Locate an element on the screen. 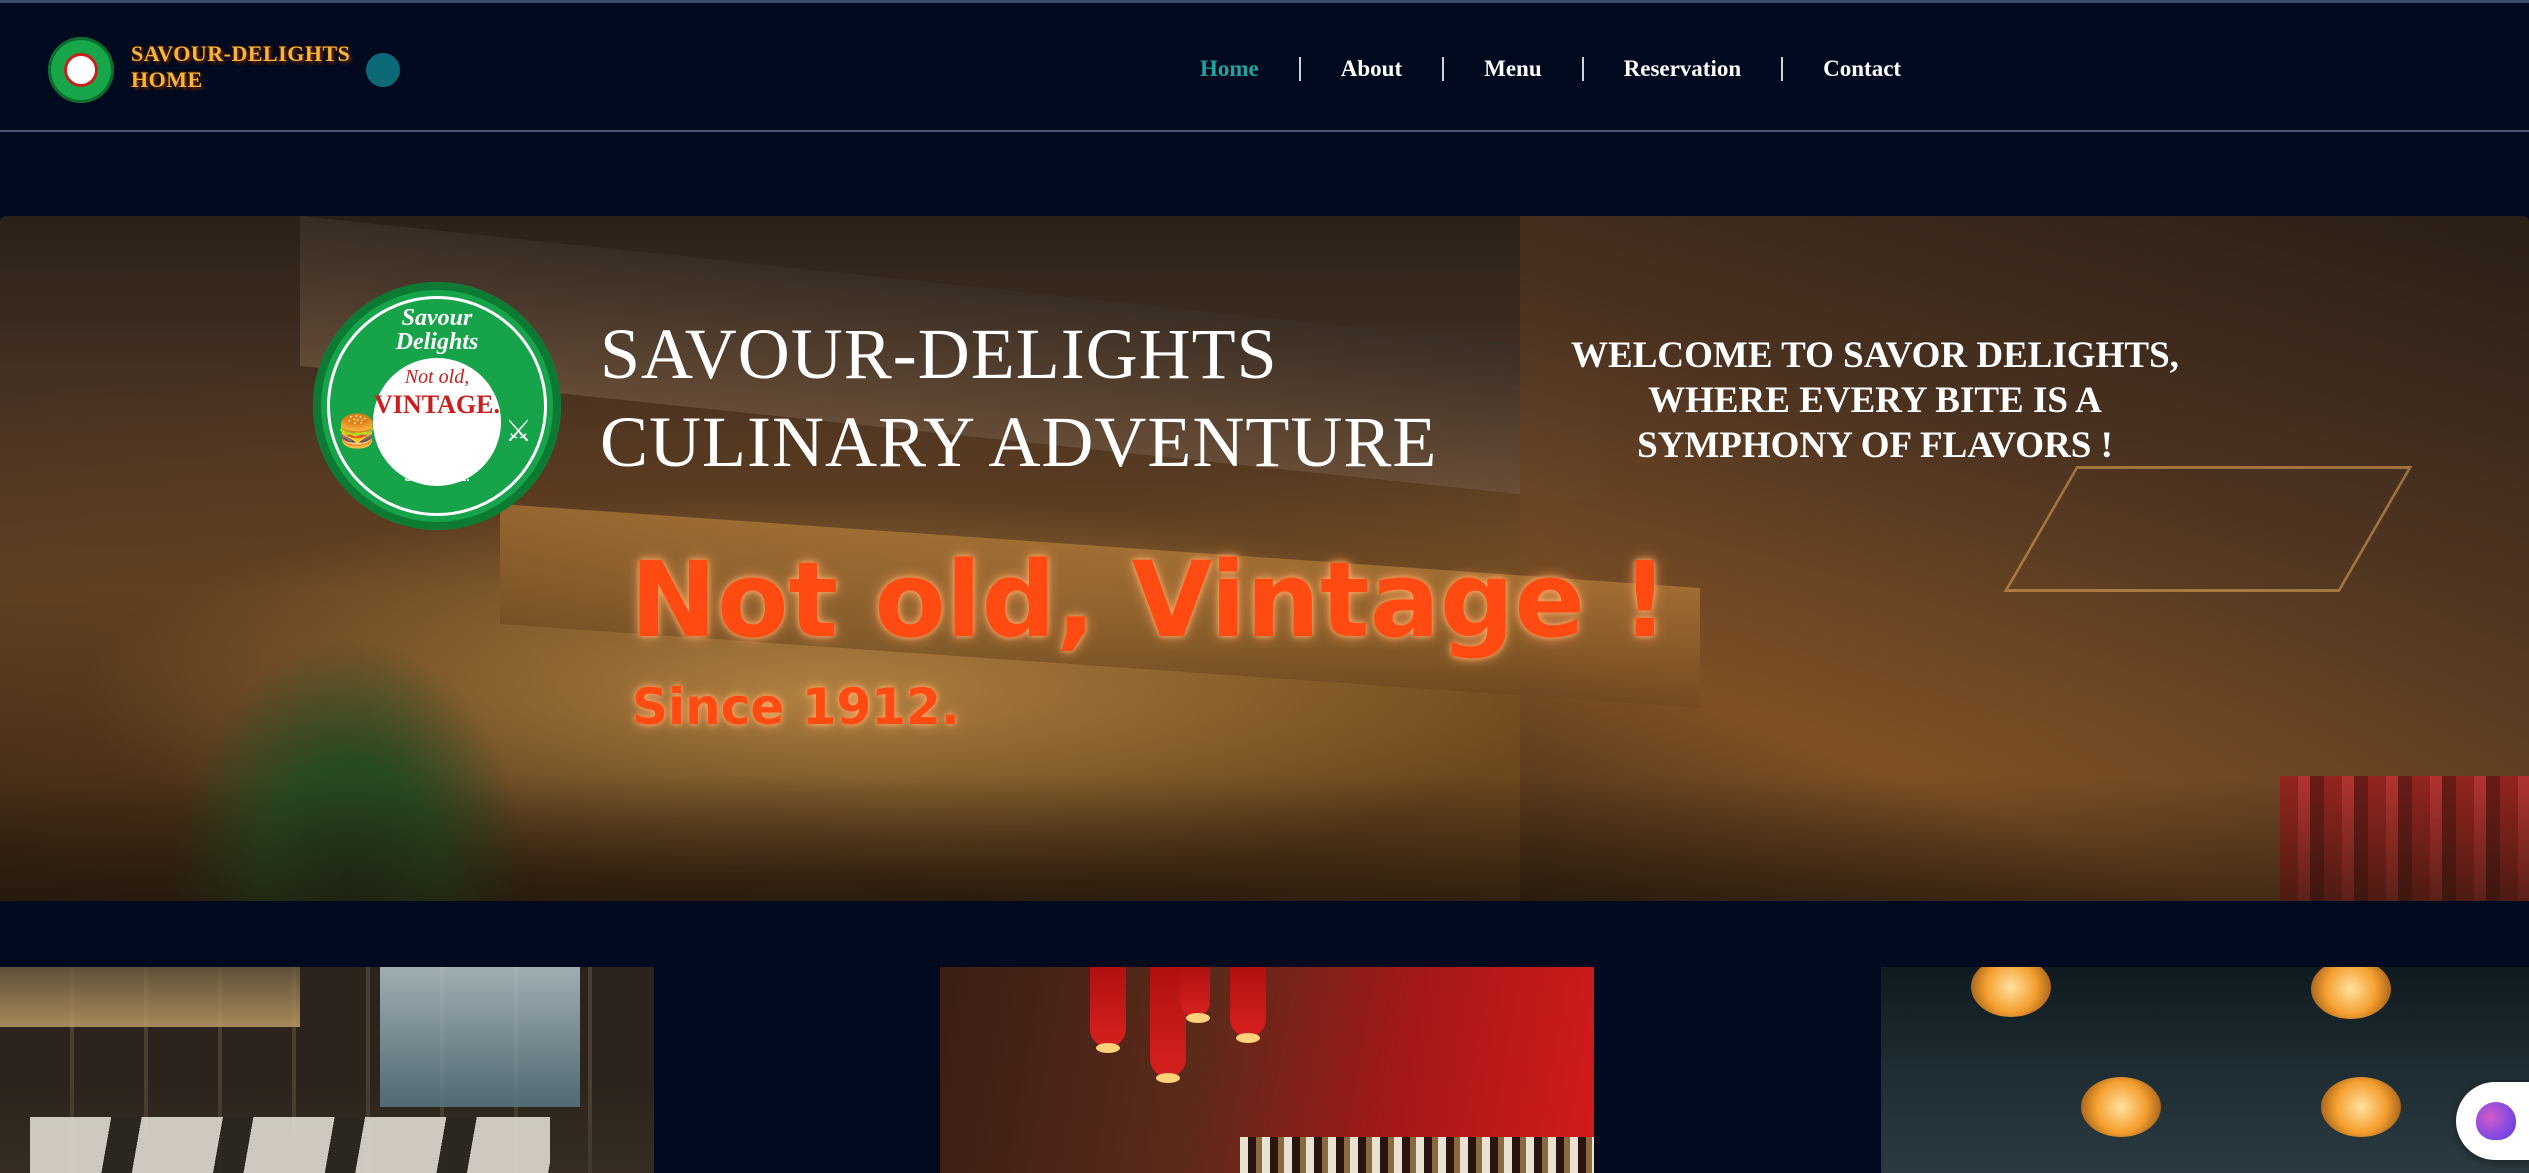 The width and height of the screenshot is (2529, 1173). chat-assistant-button is located at coordinates (2492, 1121).